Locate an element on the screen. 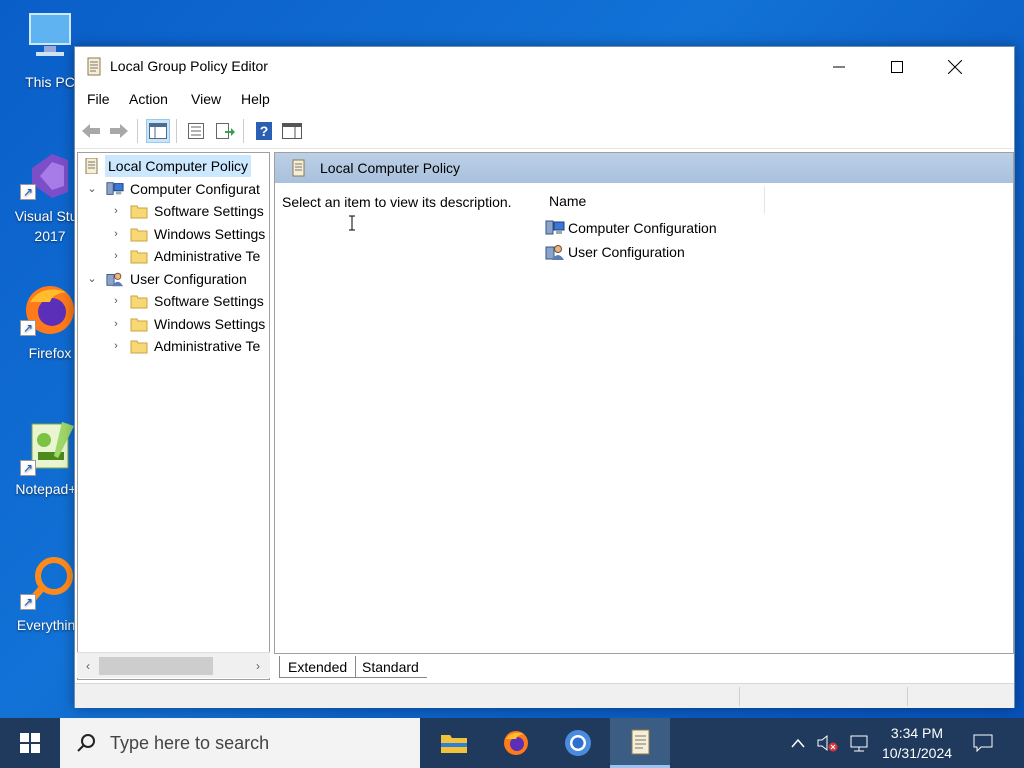 The image size is (1024, 768). scroll-left-icon: ‹ is located at coordinates (88, 666).